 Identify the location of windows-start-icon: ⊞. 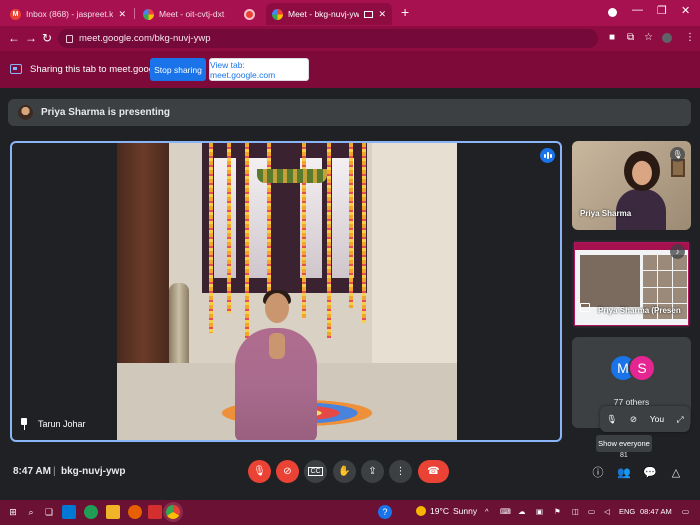
(13, 512).